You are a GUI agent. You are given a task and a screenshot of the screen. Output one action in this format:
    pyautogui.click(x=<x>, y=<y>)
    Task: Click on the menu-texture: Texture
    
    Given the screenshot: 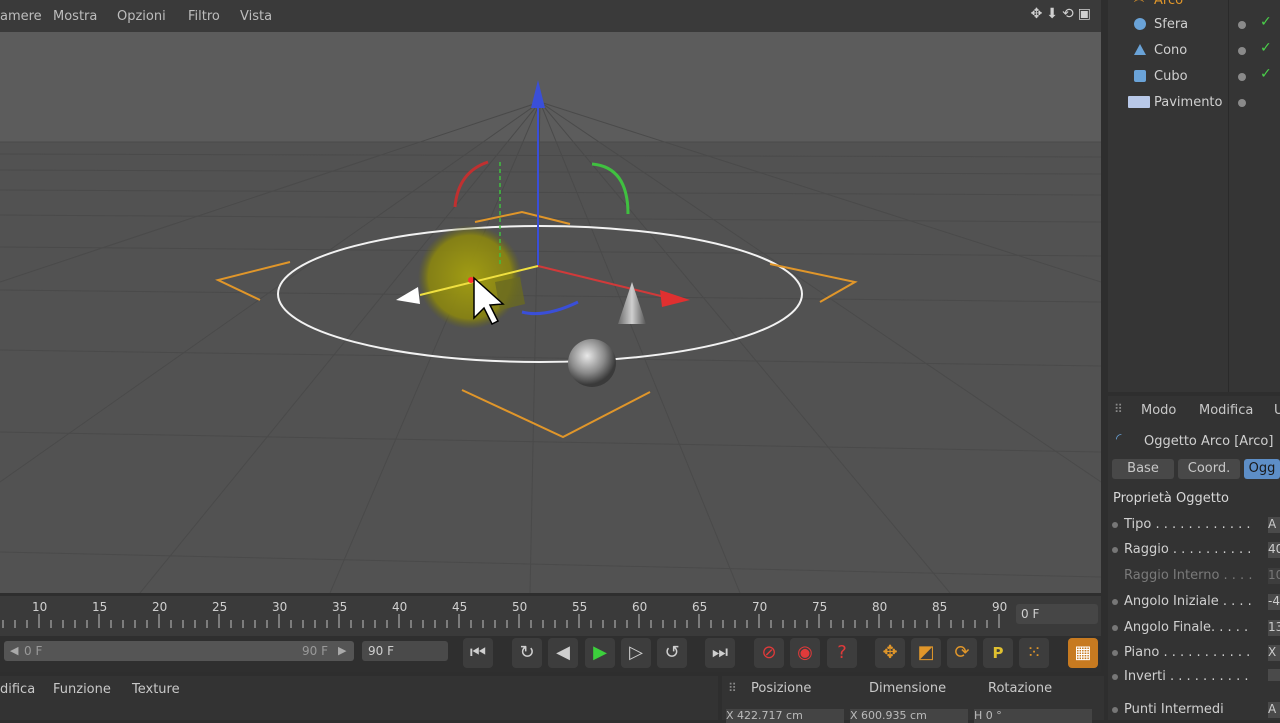 What is the action you would take?
    pyautogui.click(x=156, y=689)
    